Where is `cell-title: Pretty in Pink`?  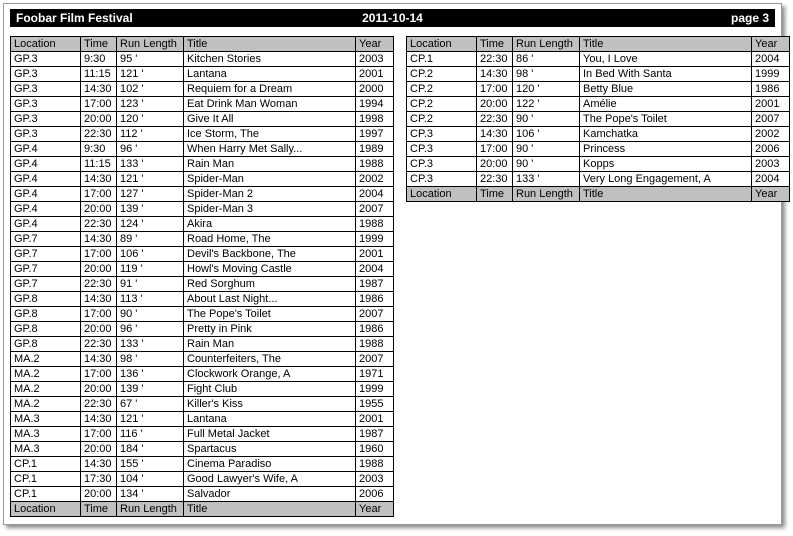 cell-title: Pretty in Pink is located at coordinates (269, 329).